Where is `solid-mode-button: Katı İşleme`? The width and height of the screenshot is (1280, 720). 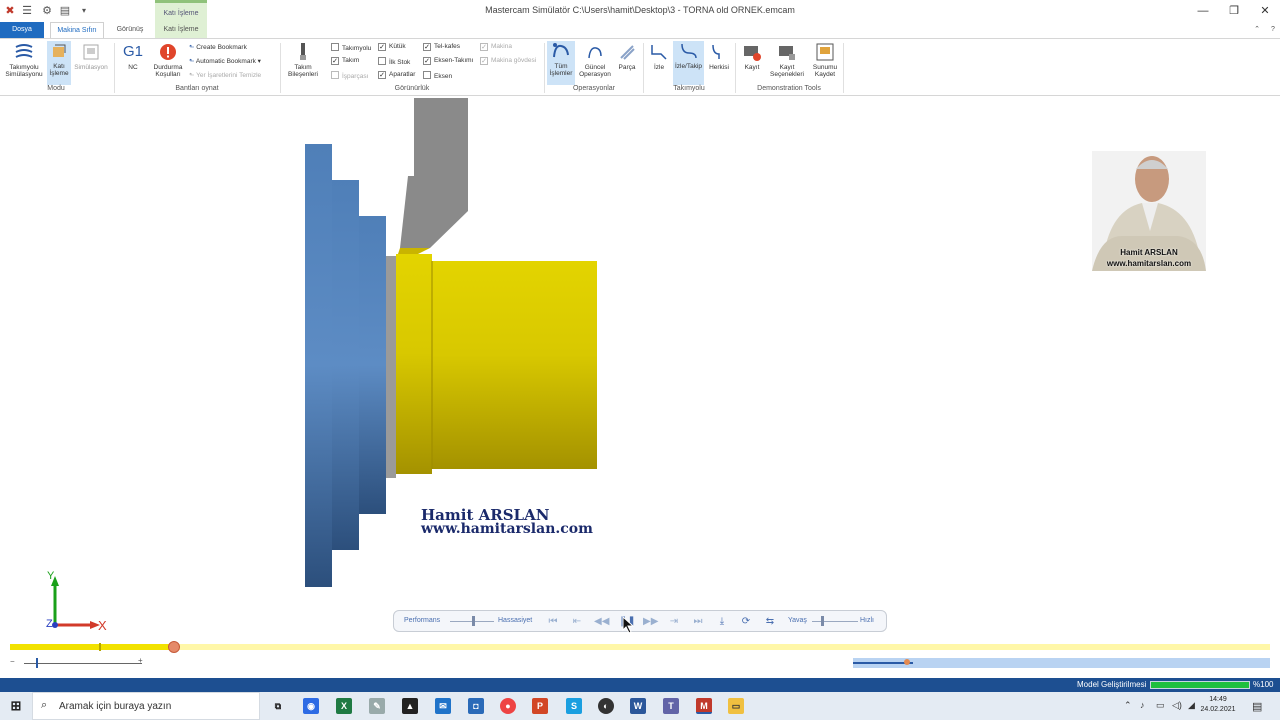
solid-mode-button: Katı İşleme is located at coordinates (59, 63).